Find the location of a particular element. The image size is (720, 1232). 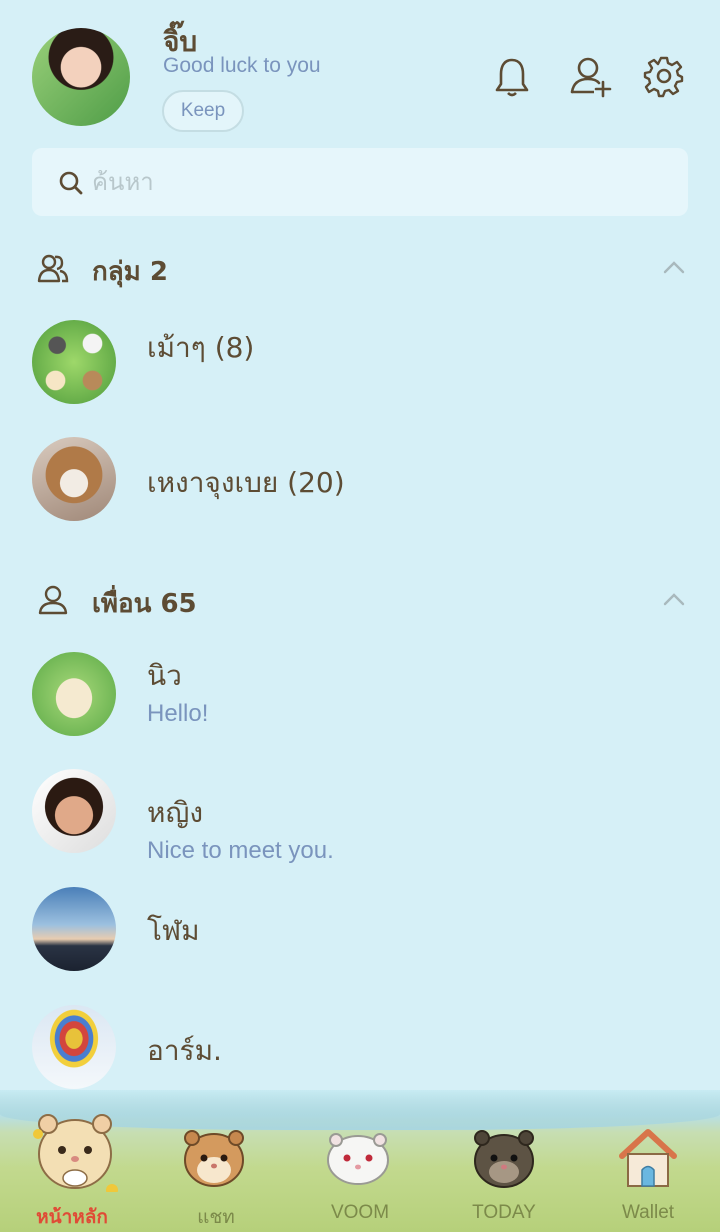

hamster-voom-icon is located at coordinates (358, 1159).